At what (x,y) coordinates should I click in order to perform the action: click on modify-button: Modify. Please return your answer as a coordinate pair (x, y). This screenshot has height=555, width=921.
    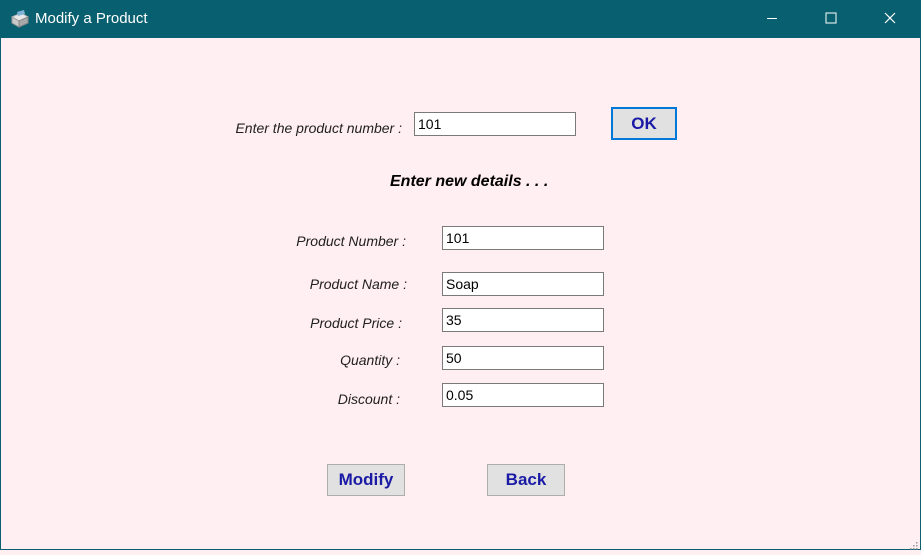
    Looking at the image, I should click on (366, 480).